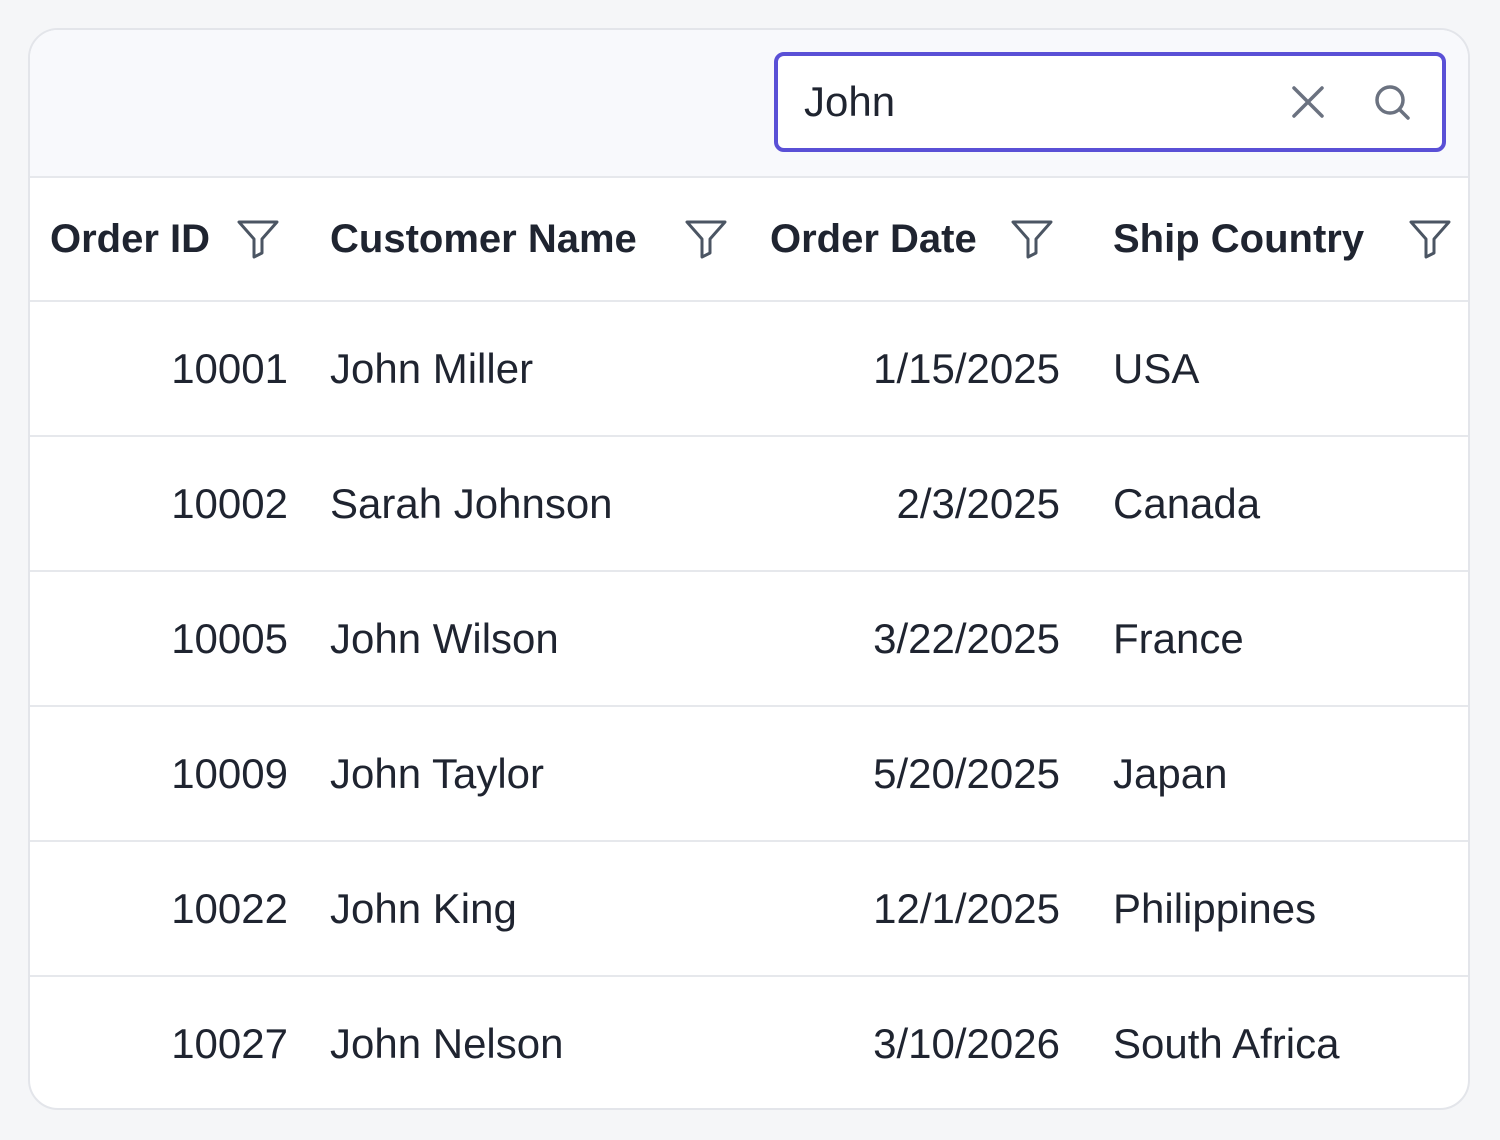 Image resolution: width=1500 pixels, height=1140 pixels. I want to click on column-header-label: Order ID, so click(130, 238).